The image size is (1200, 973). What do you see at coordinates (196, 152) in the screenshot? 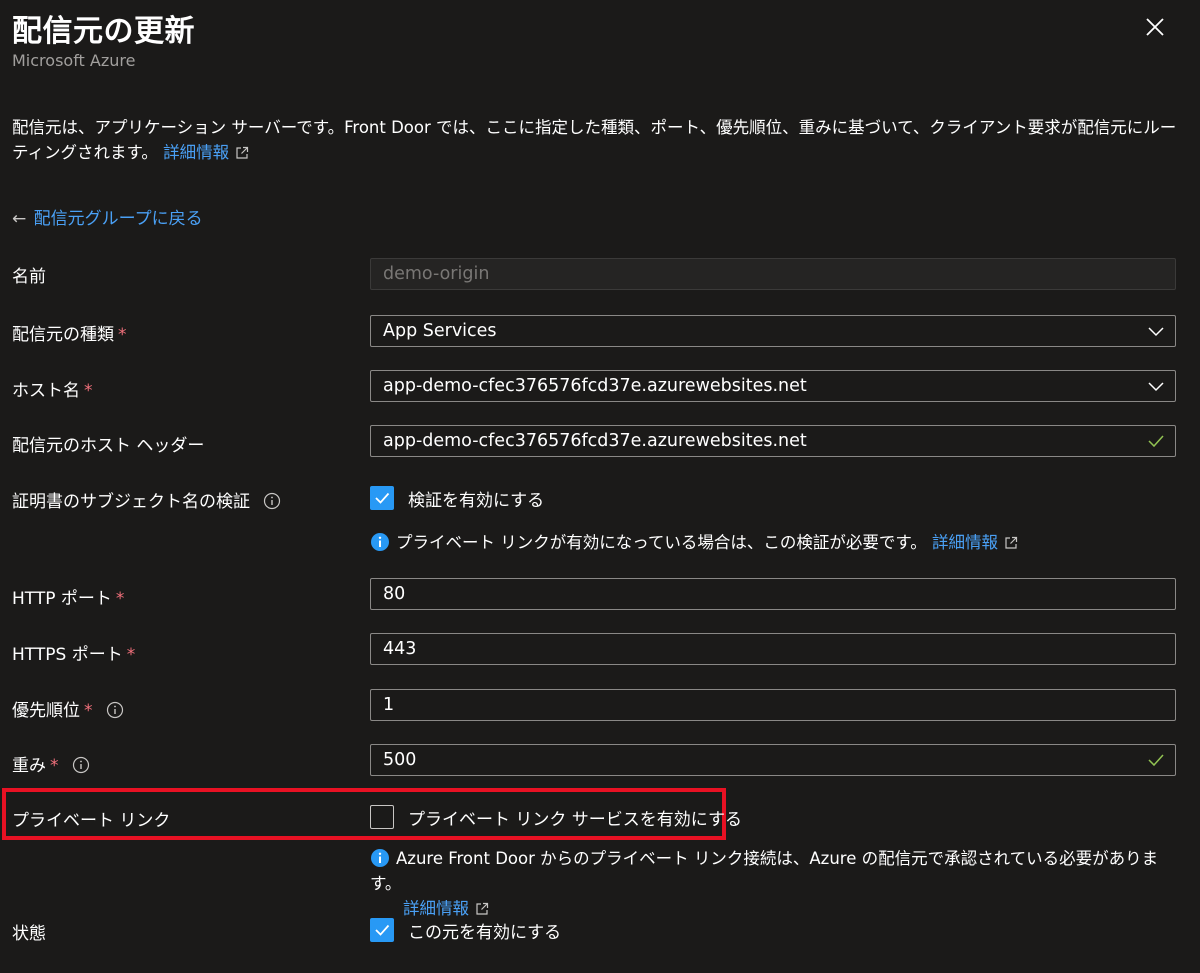
I see `learn-more-link: 詳細情報` at bounding box center [196, 152].